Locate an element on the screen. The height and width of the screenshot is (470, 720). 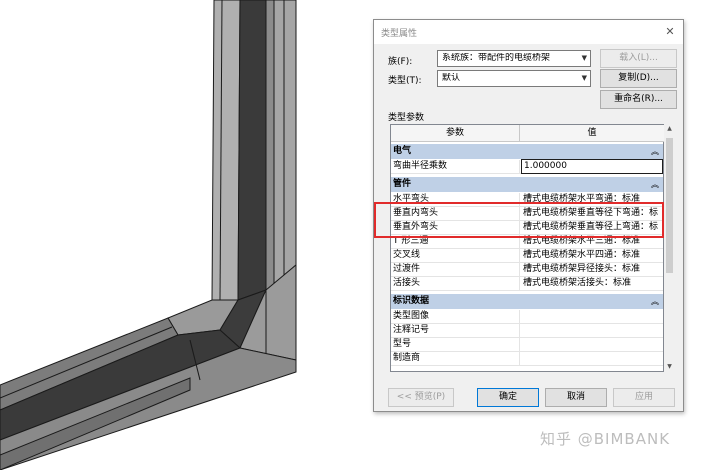
table-row: 制造商 is located at coordinates (527, 359).